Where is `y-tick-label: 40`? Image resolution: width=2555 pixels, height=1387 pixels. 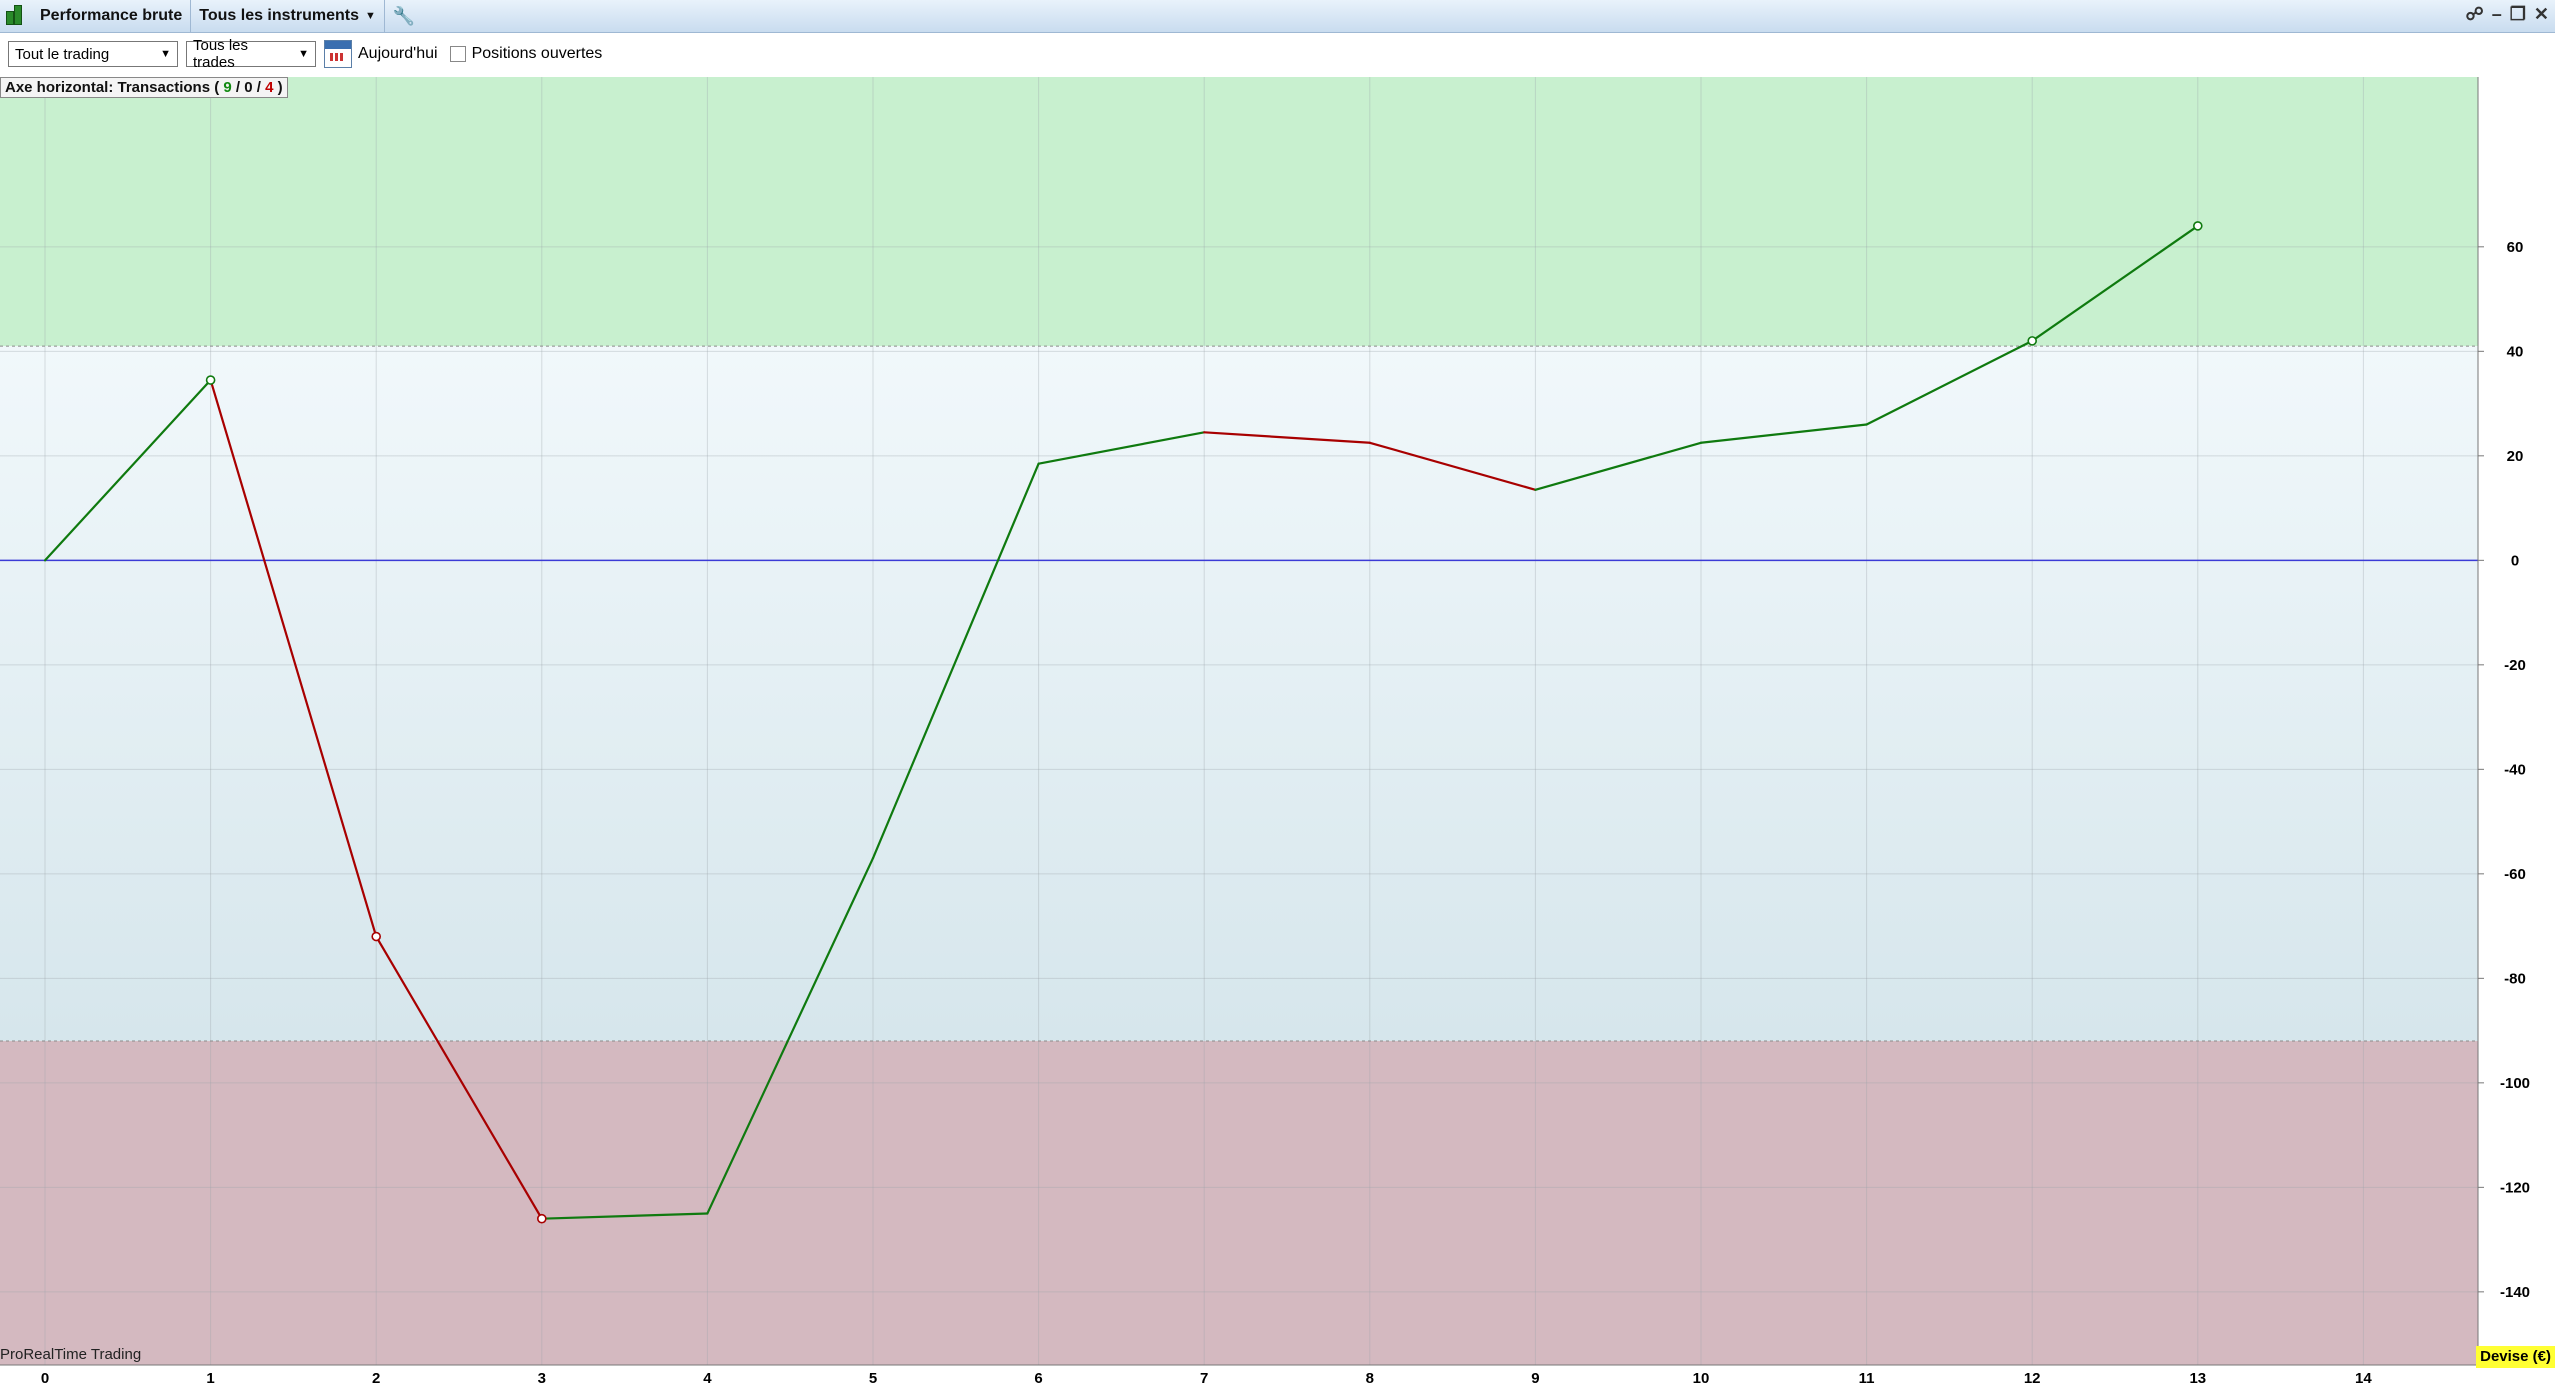
y-tick-label: 40 is located at coordinates (2515, 351).